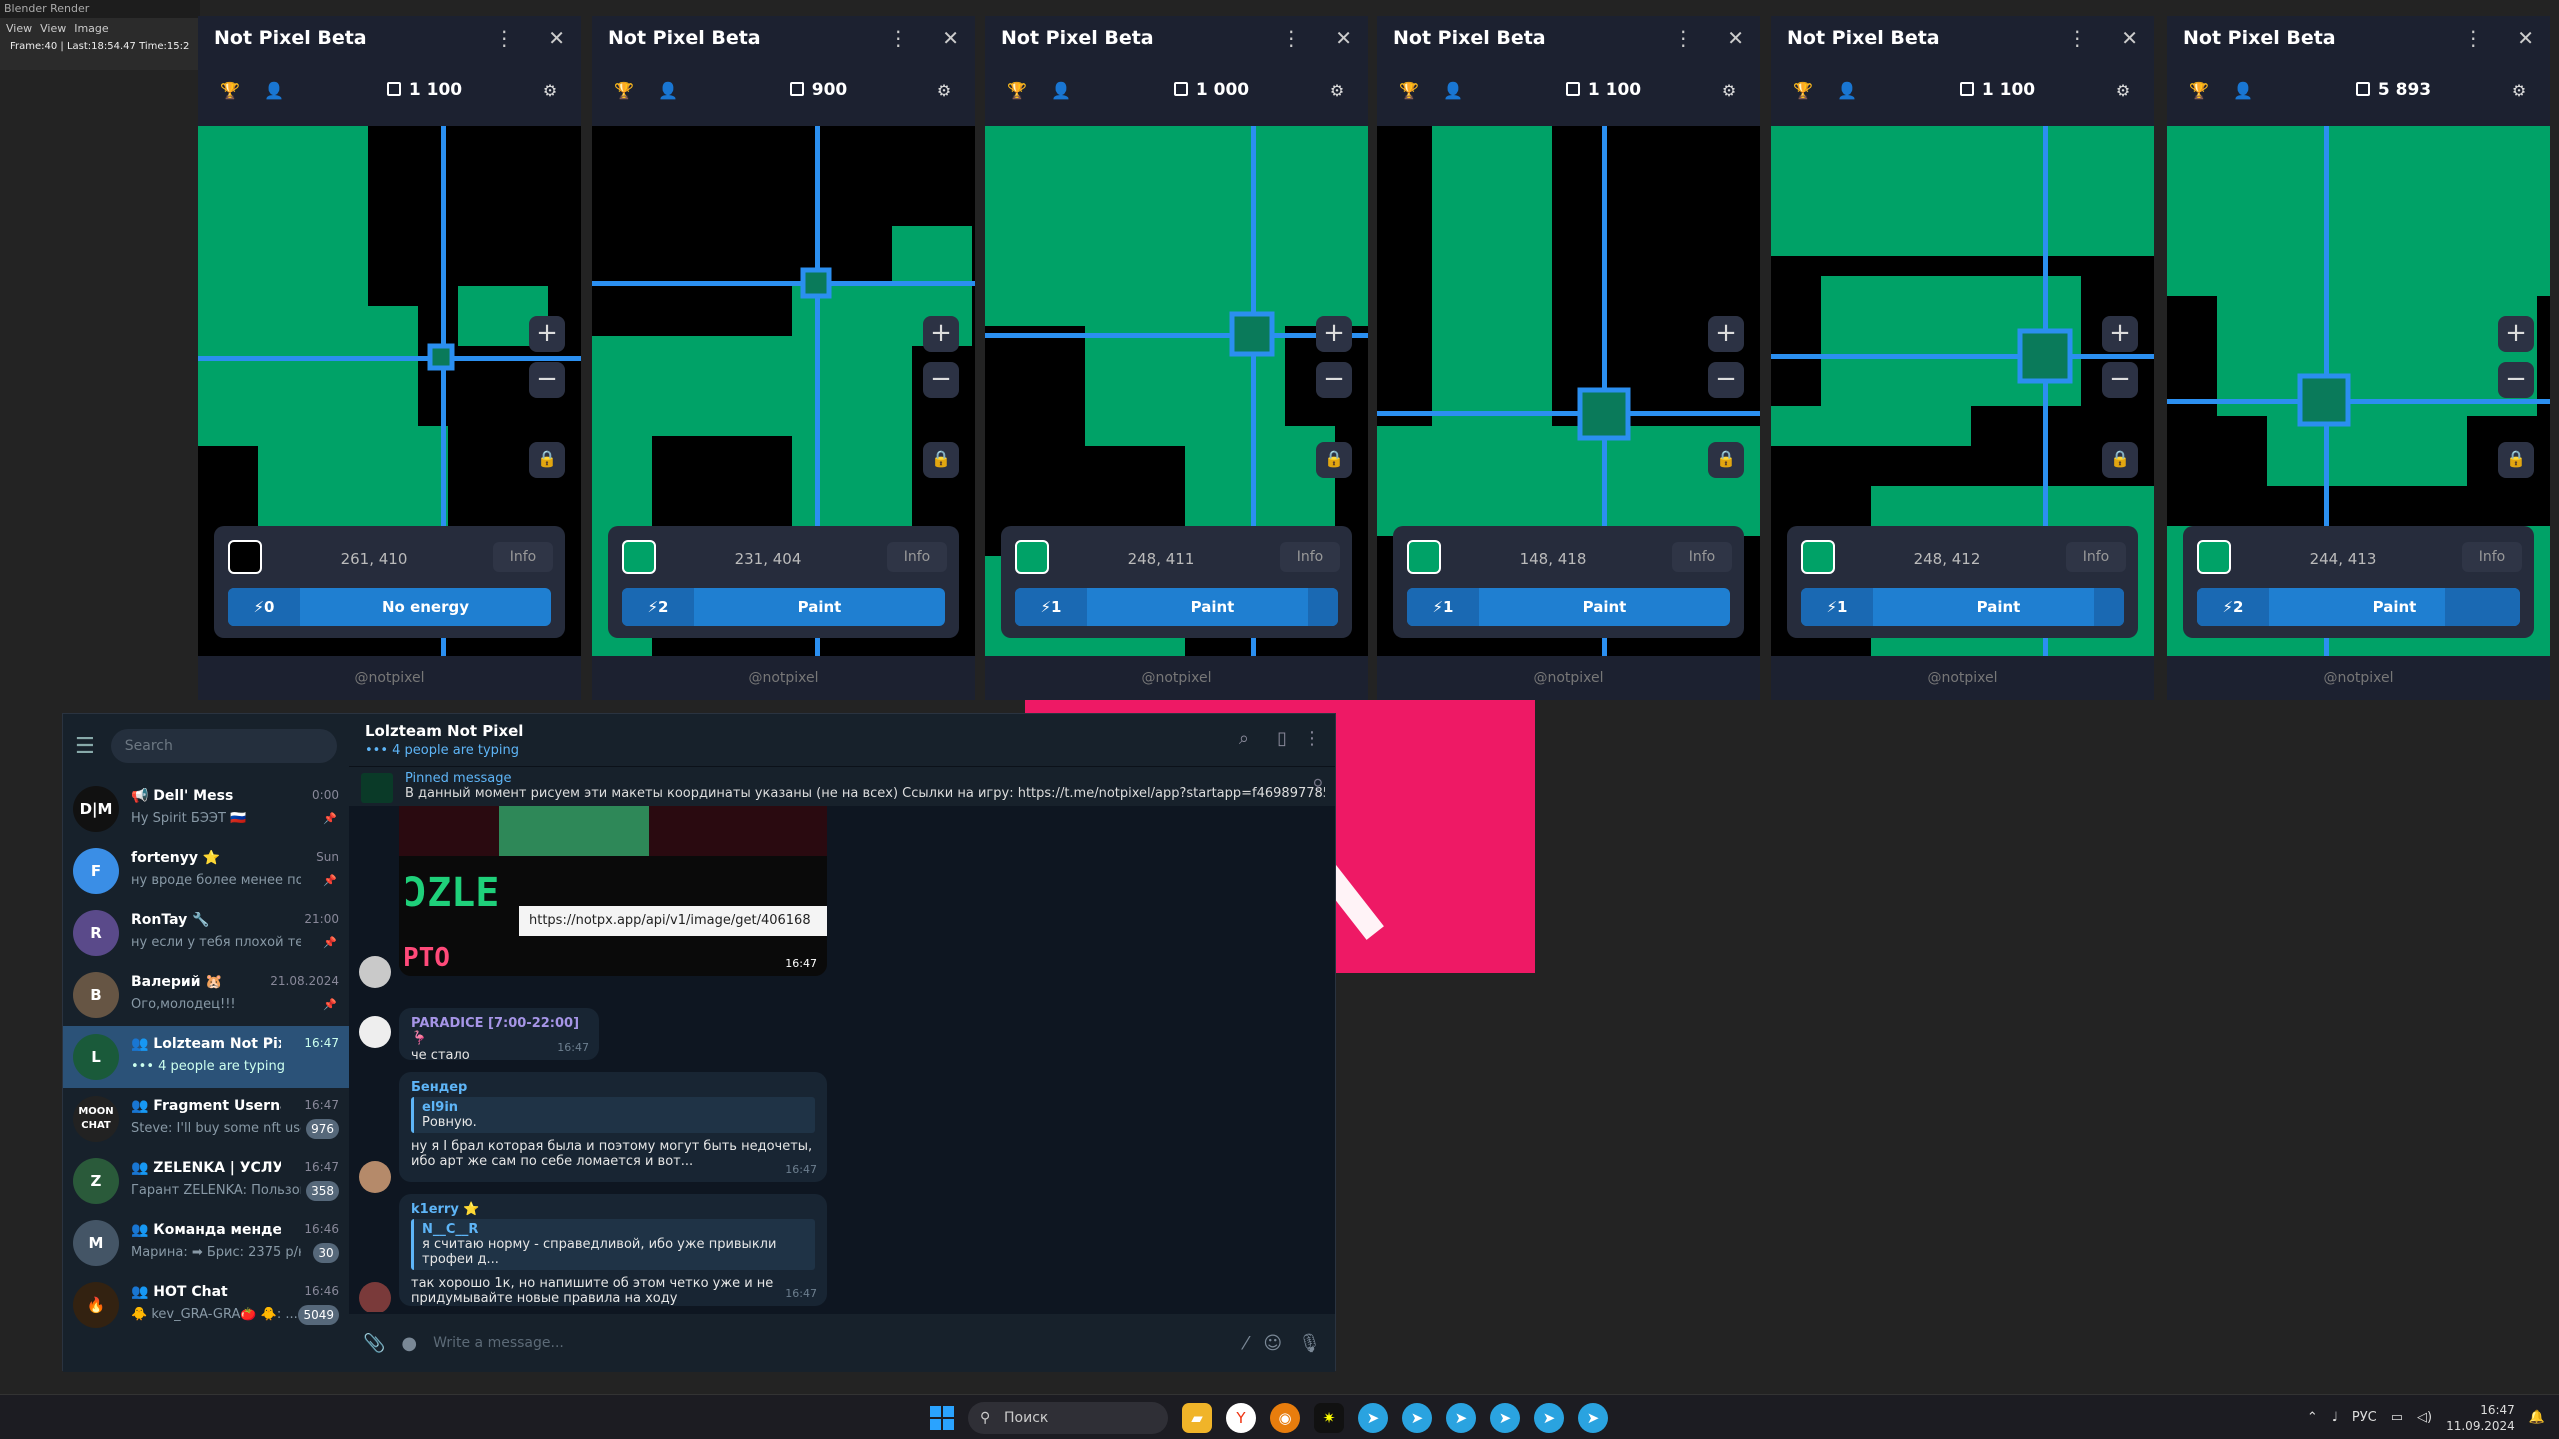 This screenshot has height=1439, width=2559. I want to click on language-indicator: РУС, so click(2364, 1417).